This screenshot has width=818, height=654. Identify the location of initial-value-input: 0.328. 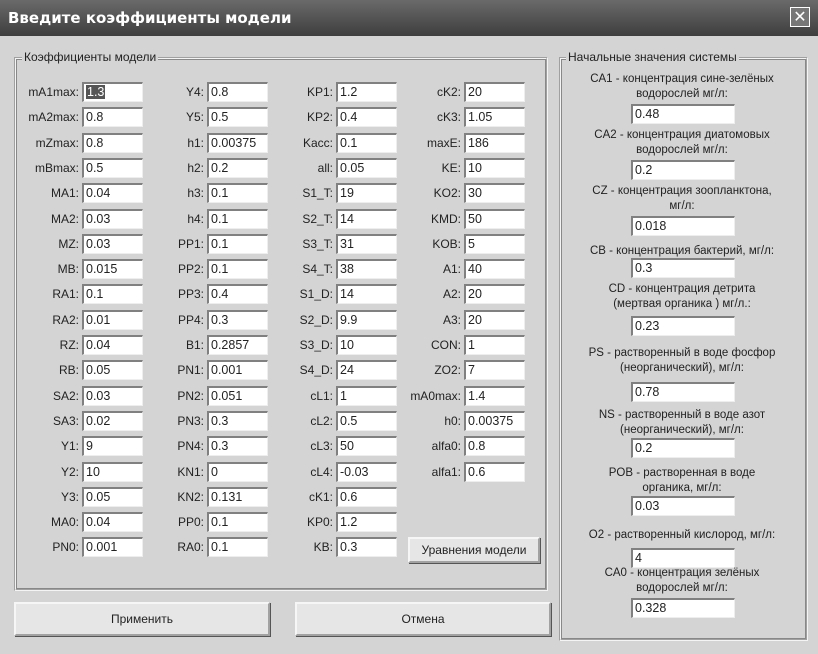
(683, 608).